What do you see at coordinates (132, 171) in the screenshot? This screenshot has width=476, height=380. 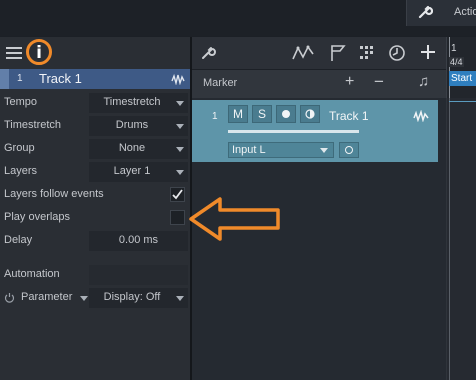 I see `layers-value: Layer 1` at bounding box center [132, 171].